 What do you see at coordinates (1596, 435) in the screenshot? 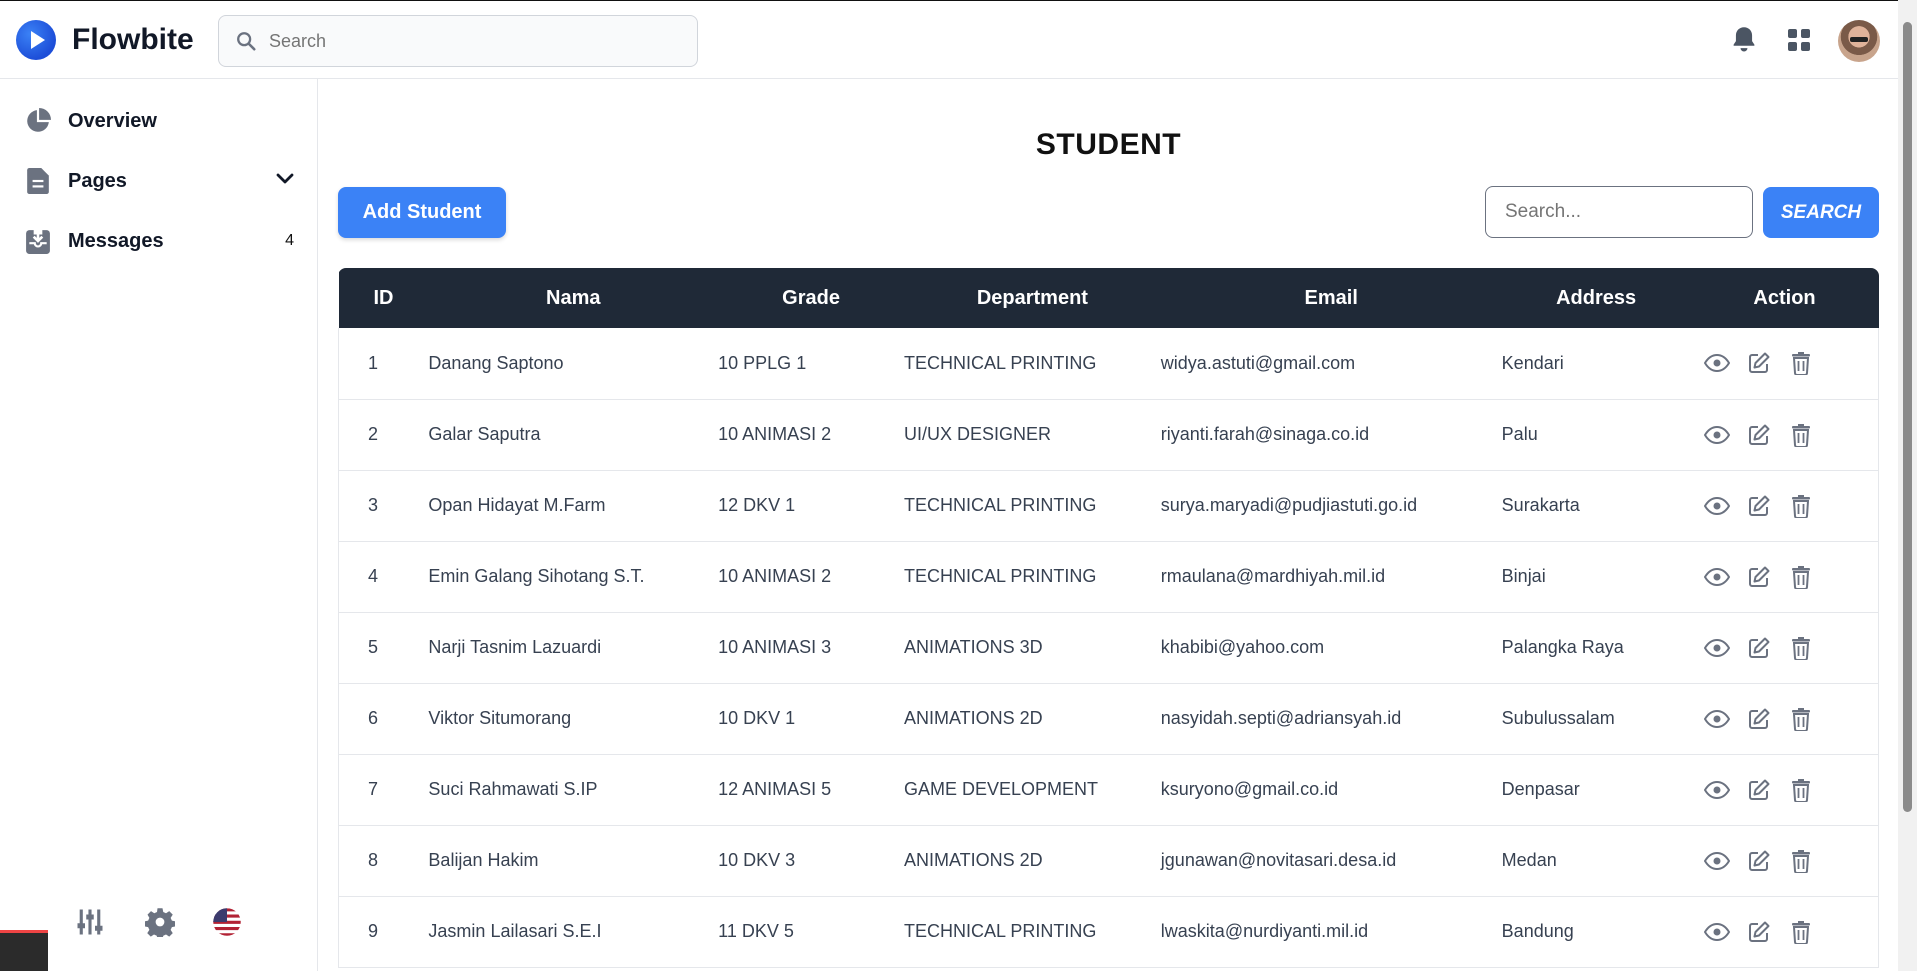
I see `cell-address: Palu` at bounding box center [1596, 435].